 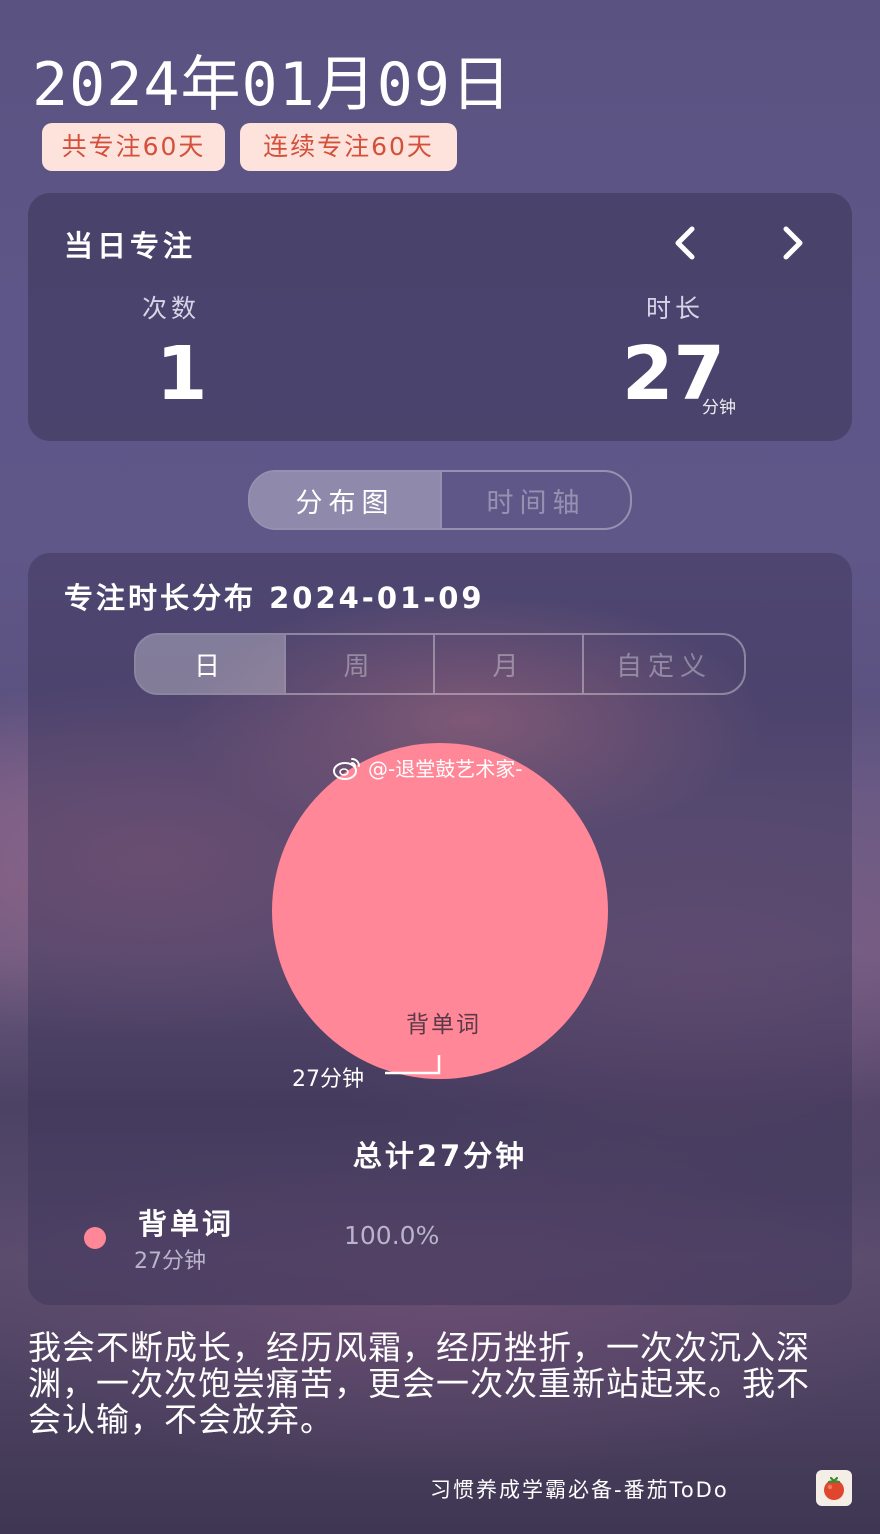 I want to click on tab-timeline: 时间轴, so click(x=535, y=500).